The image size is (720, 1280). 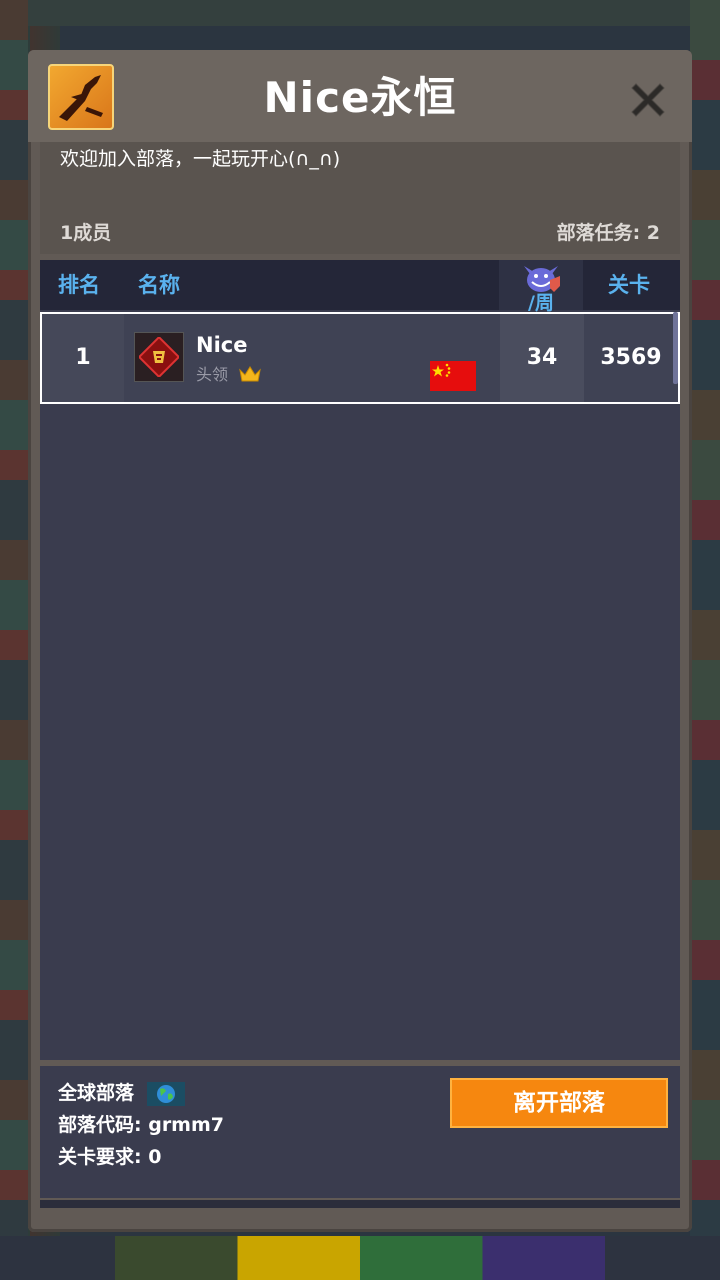 I want to click on background-left-edge, so click(x=14, y=640).